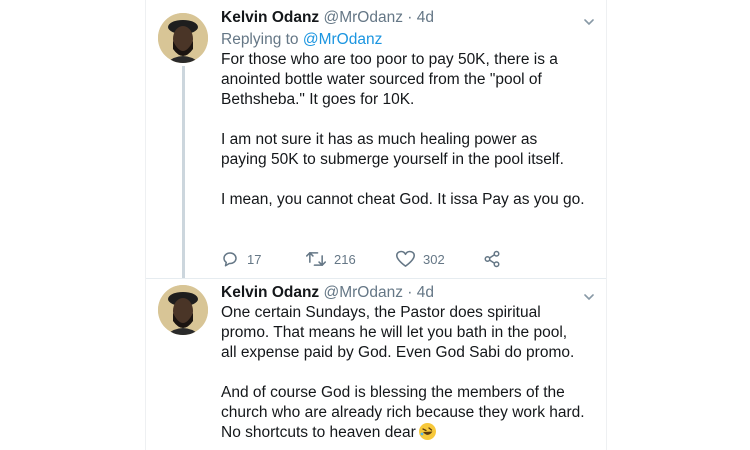 Image resolution: width=750 pixels, height=450 pixels. I want to click on heart-icon, so click(405, 259).